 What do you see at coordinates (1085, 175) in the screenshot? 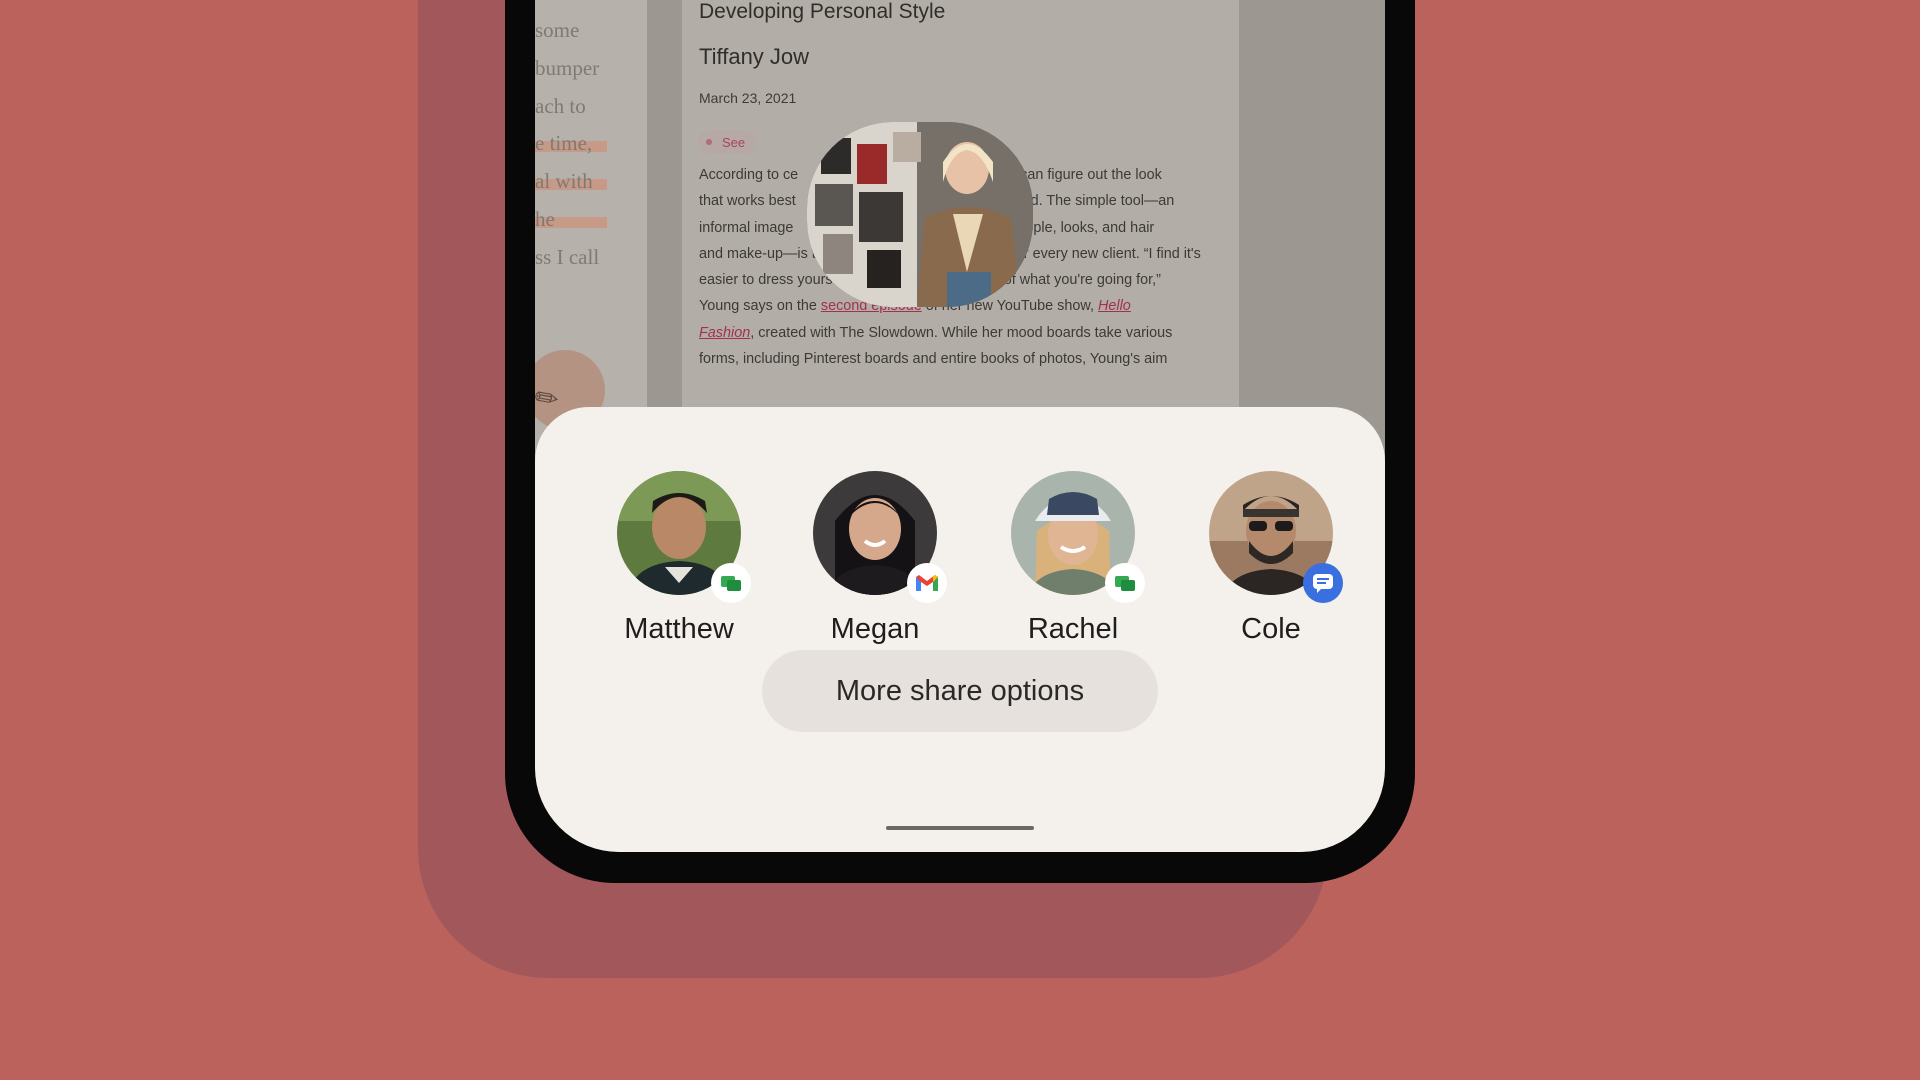
I see `body-text: e can figure out the look` at bounding box center [1085, 175].